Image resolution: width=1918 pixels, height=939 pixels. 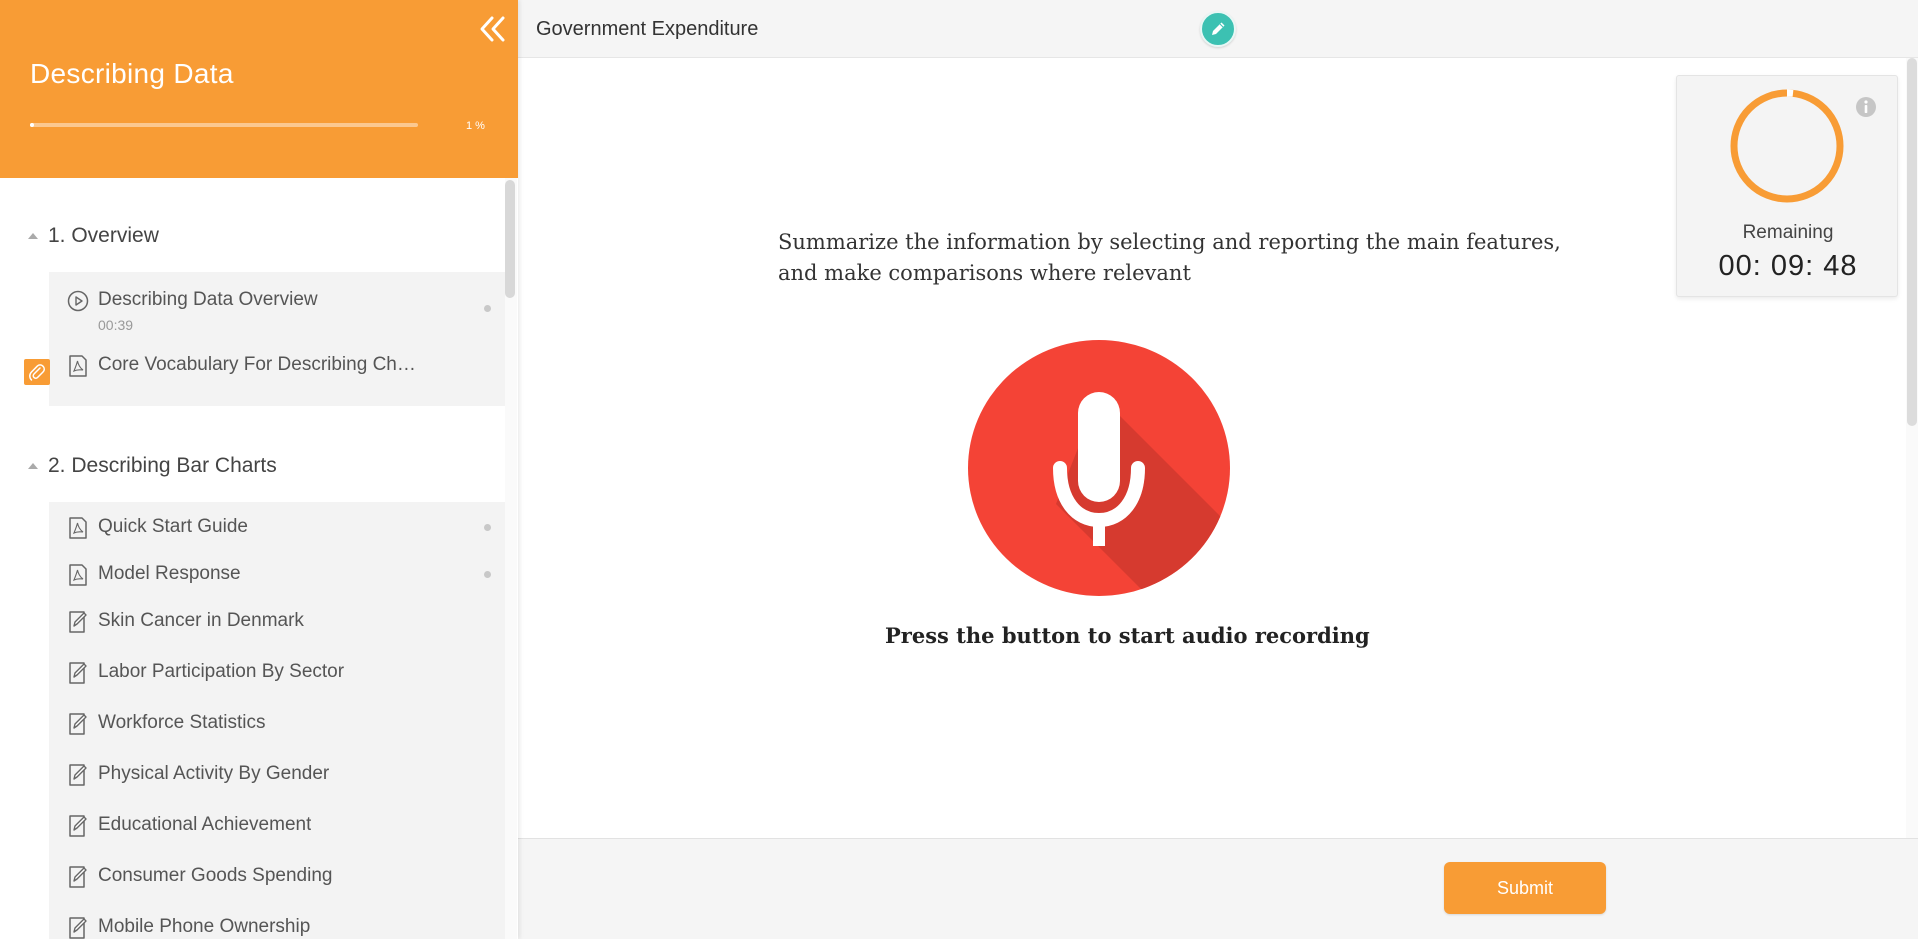 I want to click on item-label: Educational Achievement, so click(x=205, y=824).